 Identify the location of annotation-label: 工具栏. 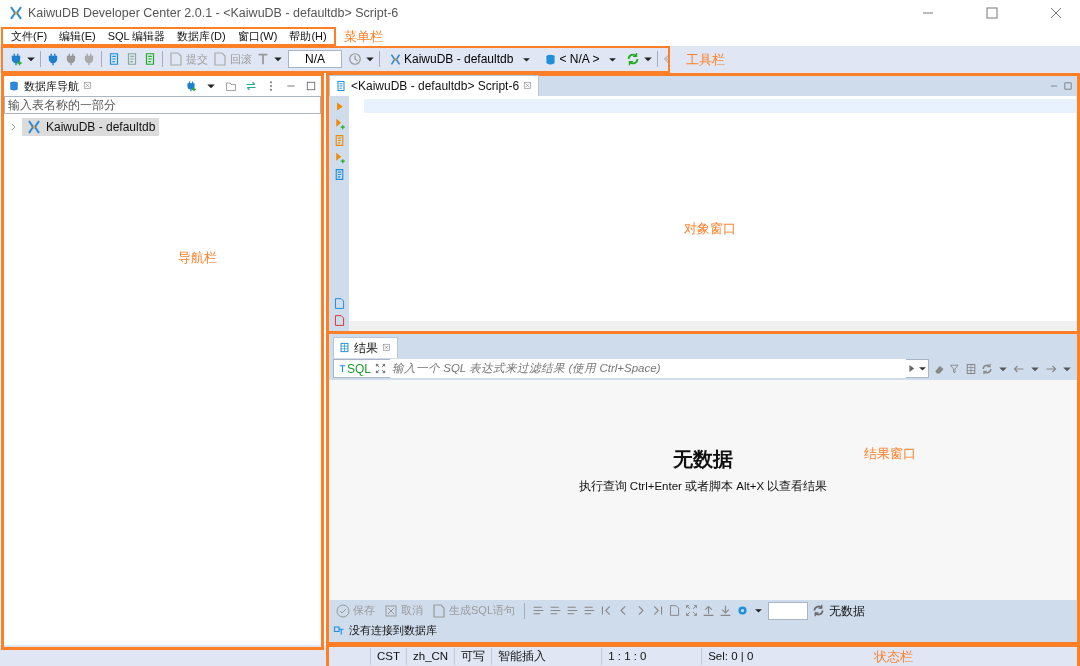
(705, 59).